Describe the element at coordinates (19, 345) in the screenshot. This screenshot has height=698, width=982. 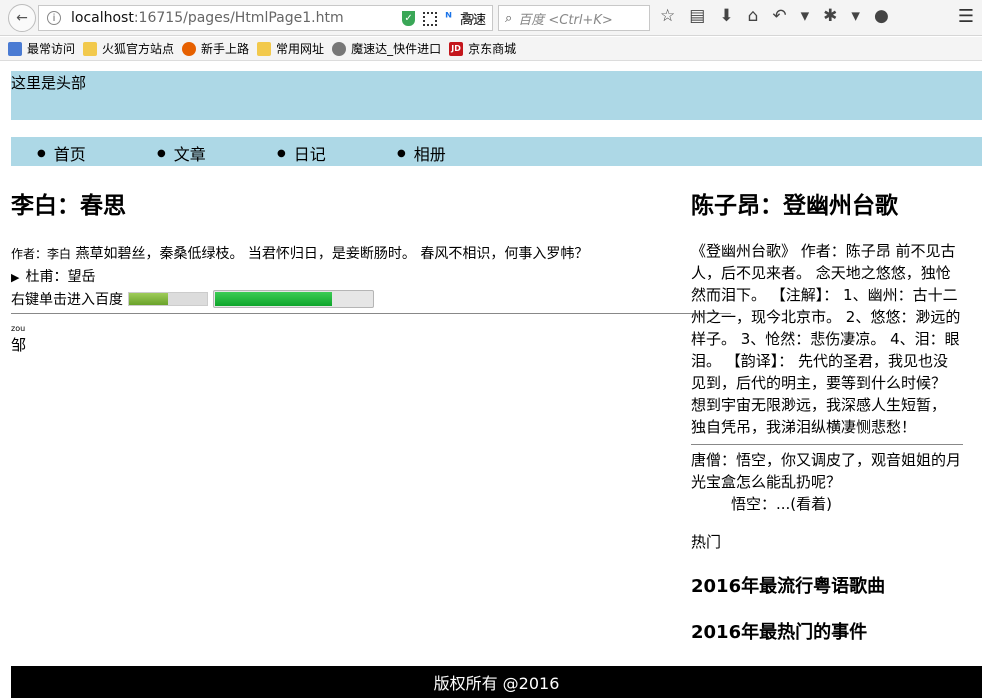
I see `ruby-base: 邹` at that location.